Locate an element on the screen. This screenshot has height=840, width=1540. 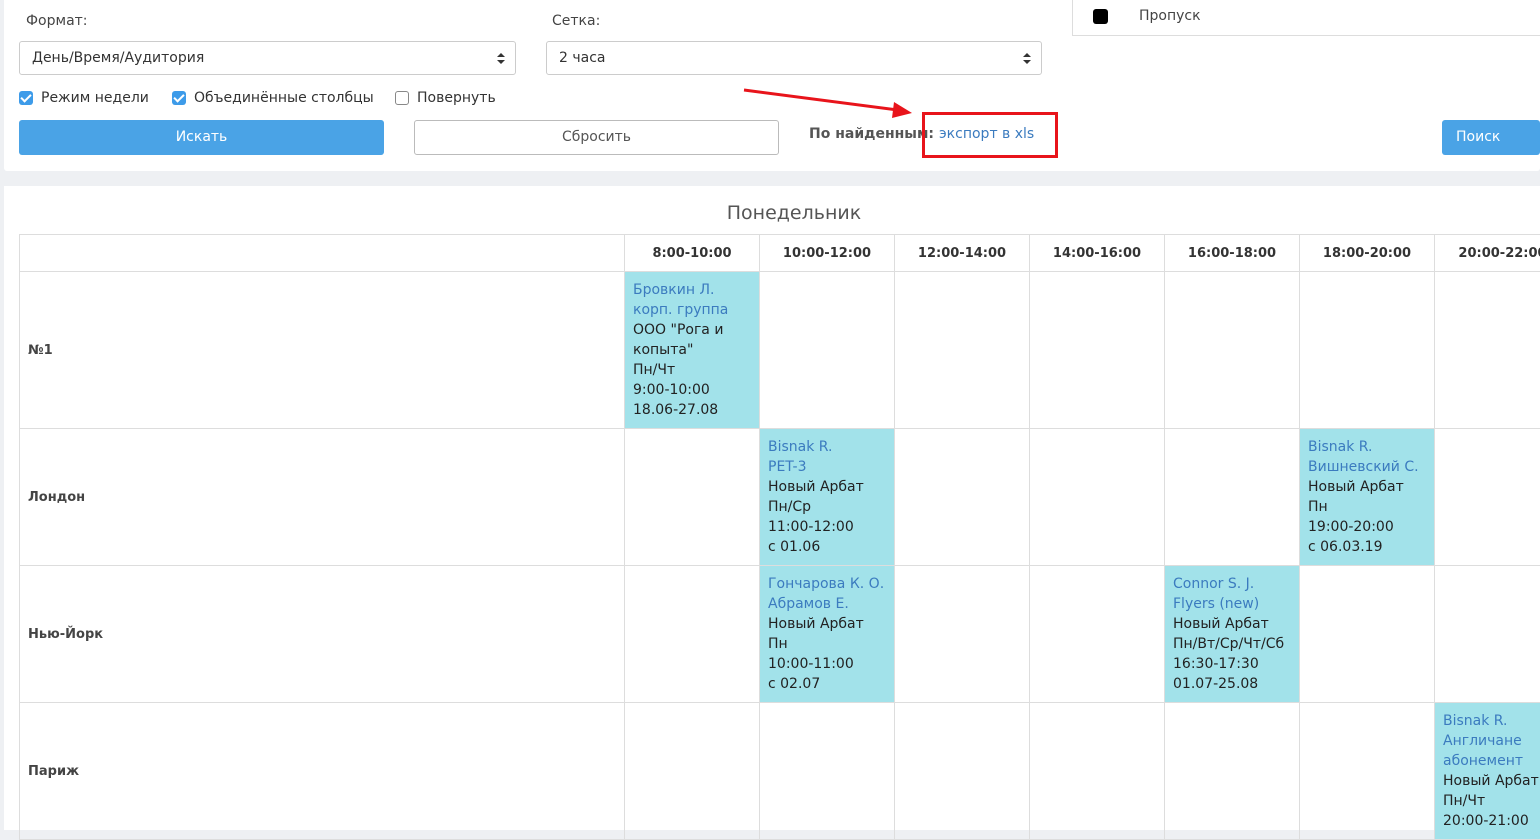
lesson-link: Гончарова К. О. is located at coordinates (827, 584).